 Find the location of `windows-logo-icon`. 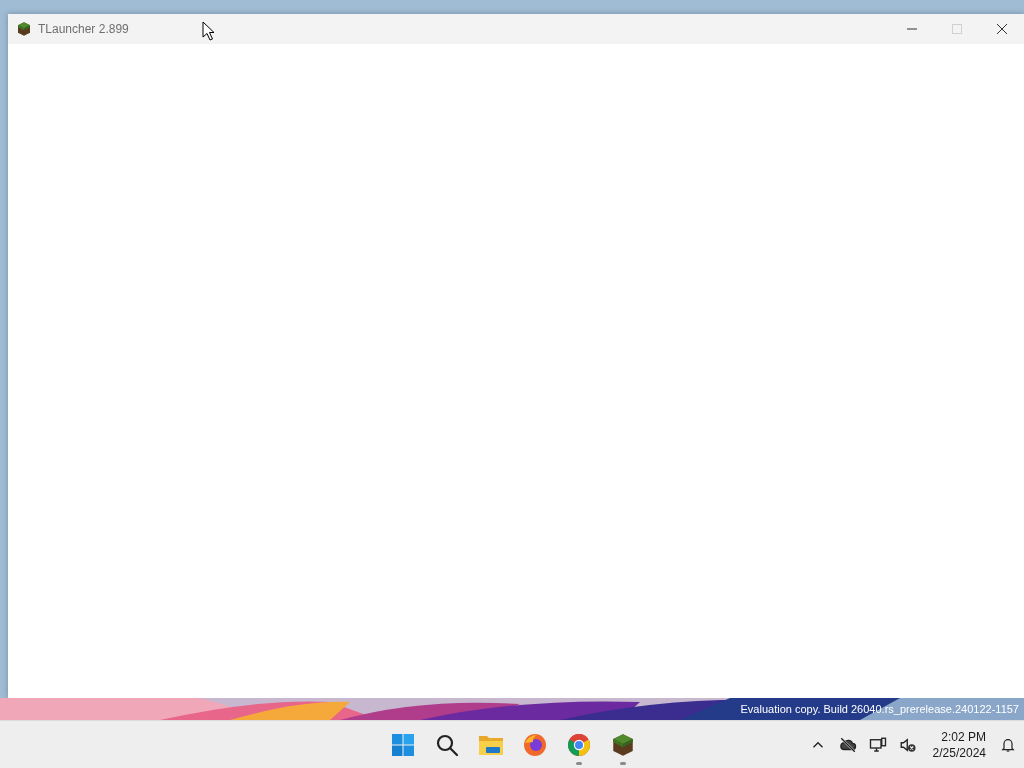

windows-logo-icon is located at coordinates (403, 744).